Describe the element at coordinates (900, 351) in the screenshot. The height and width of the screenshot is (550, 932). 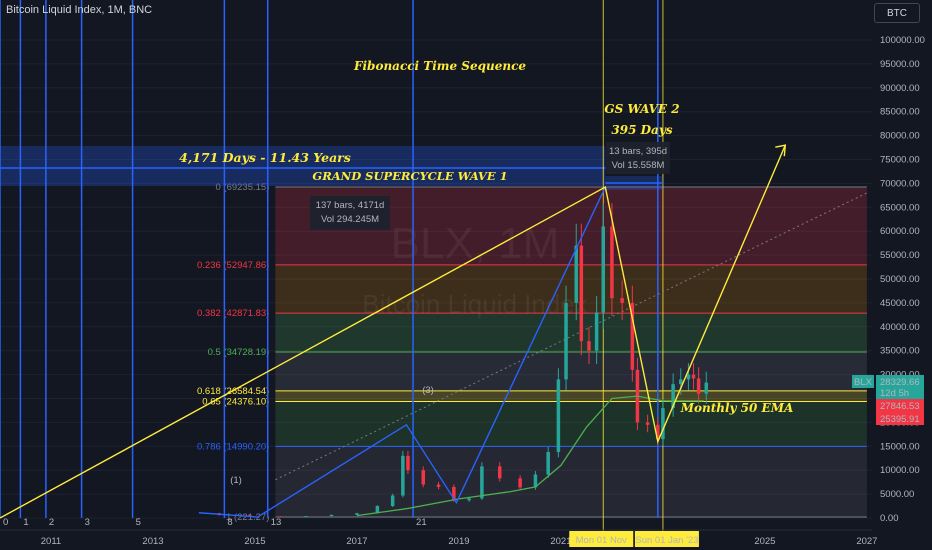
I see `y-tick-label: 35000.00` at that location.